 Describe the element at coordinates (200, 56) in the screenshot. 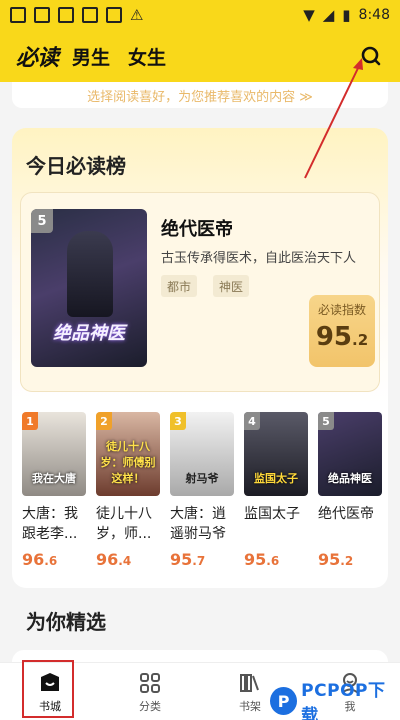

I see `app-header: 必读 男生 女生` at that location.